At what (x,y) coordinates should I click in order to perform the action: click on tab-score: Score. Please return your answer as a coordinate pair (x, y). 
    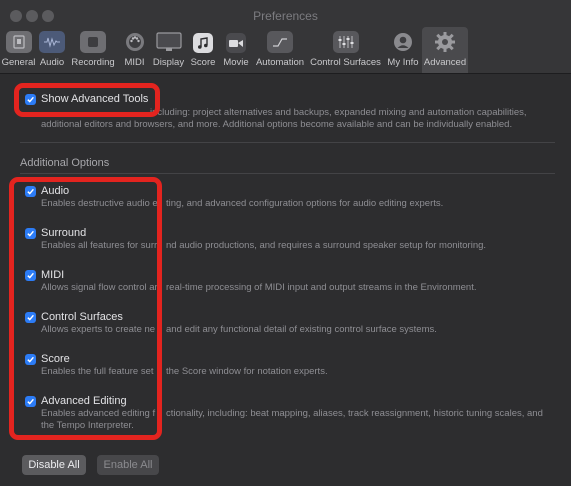
    Looking at the image, I should click on (203, 50).